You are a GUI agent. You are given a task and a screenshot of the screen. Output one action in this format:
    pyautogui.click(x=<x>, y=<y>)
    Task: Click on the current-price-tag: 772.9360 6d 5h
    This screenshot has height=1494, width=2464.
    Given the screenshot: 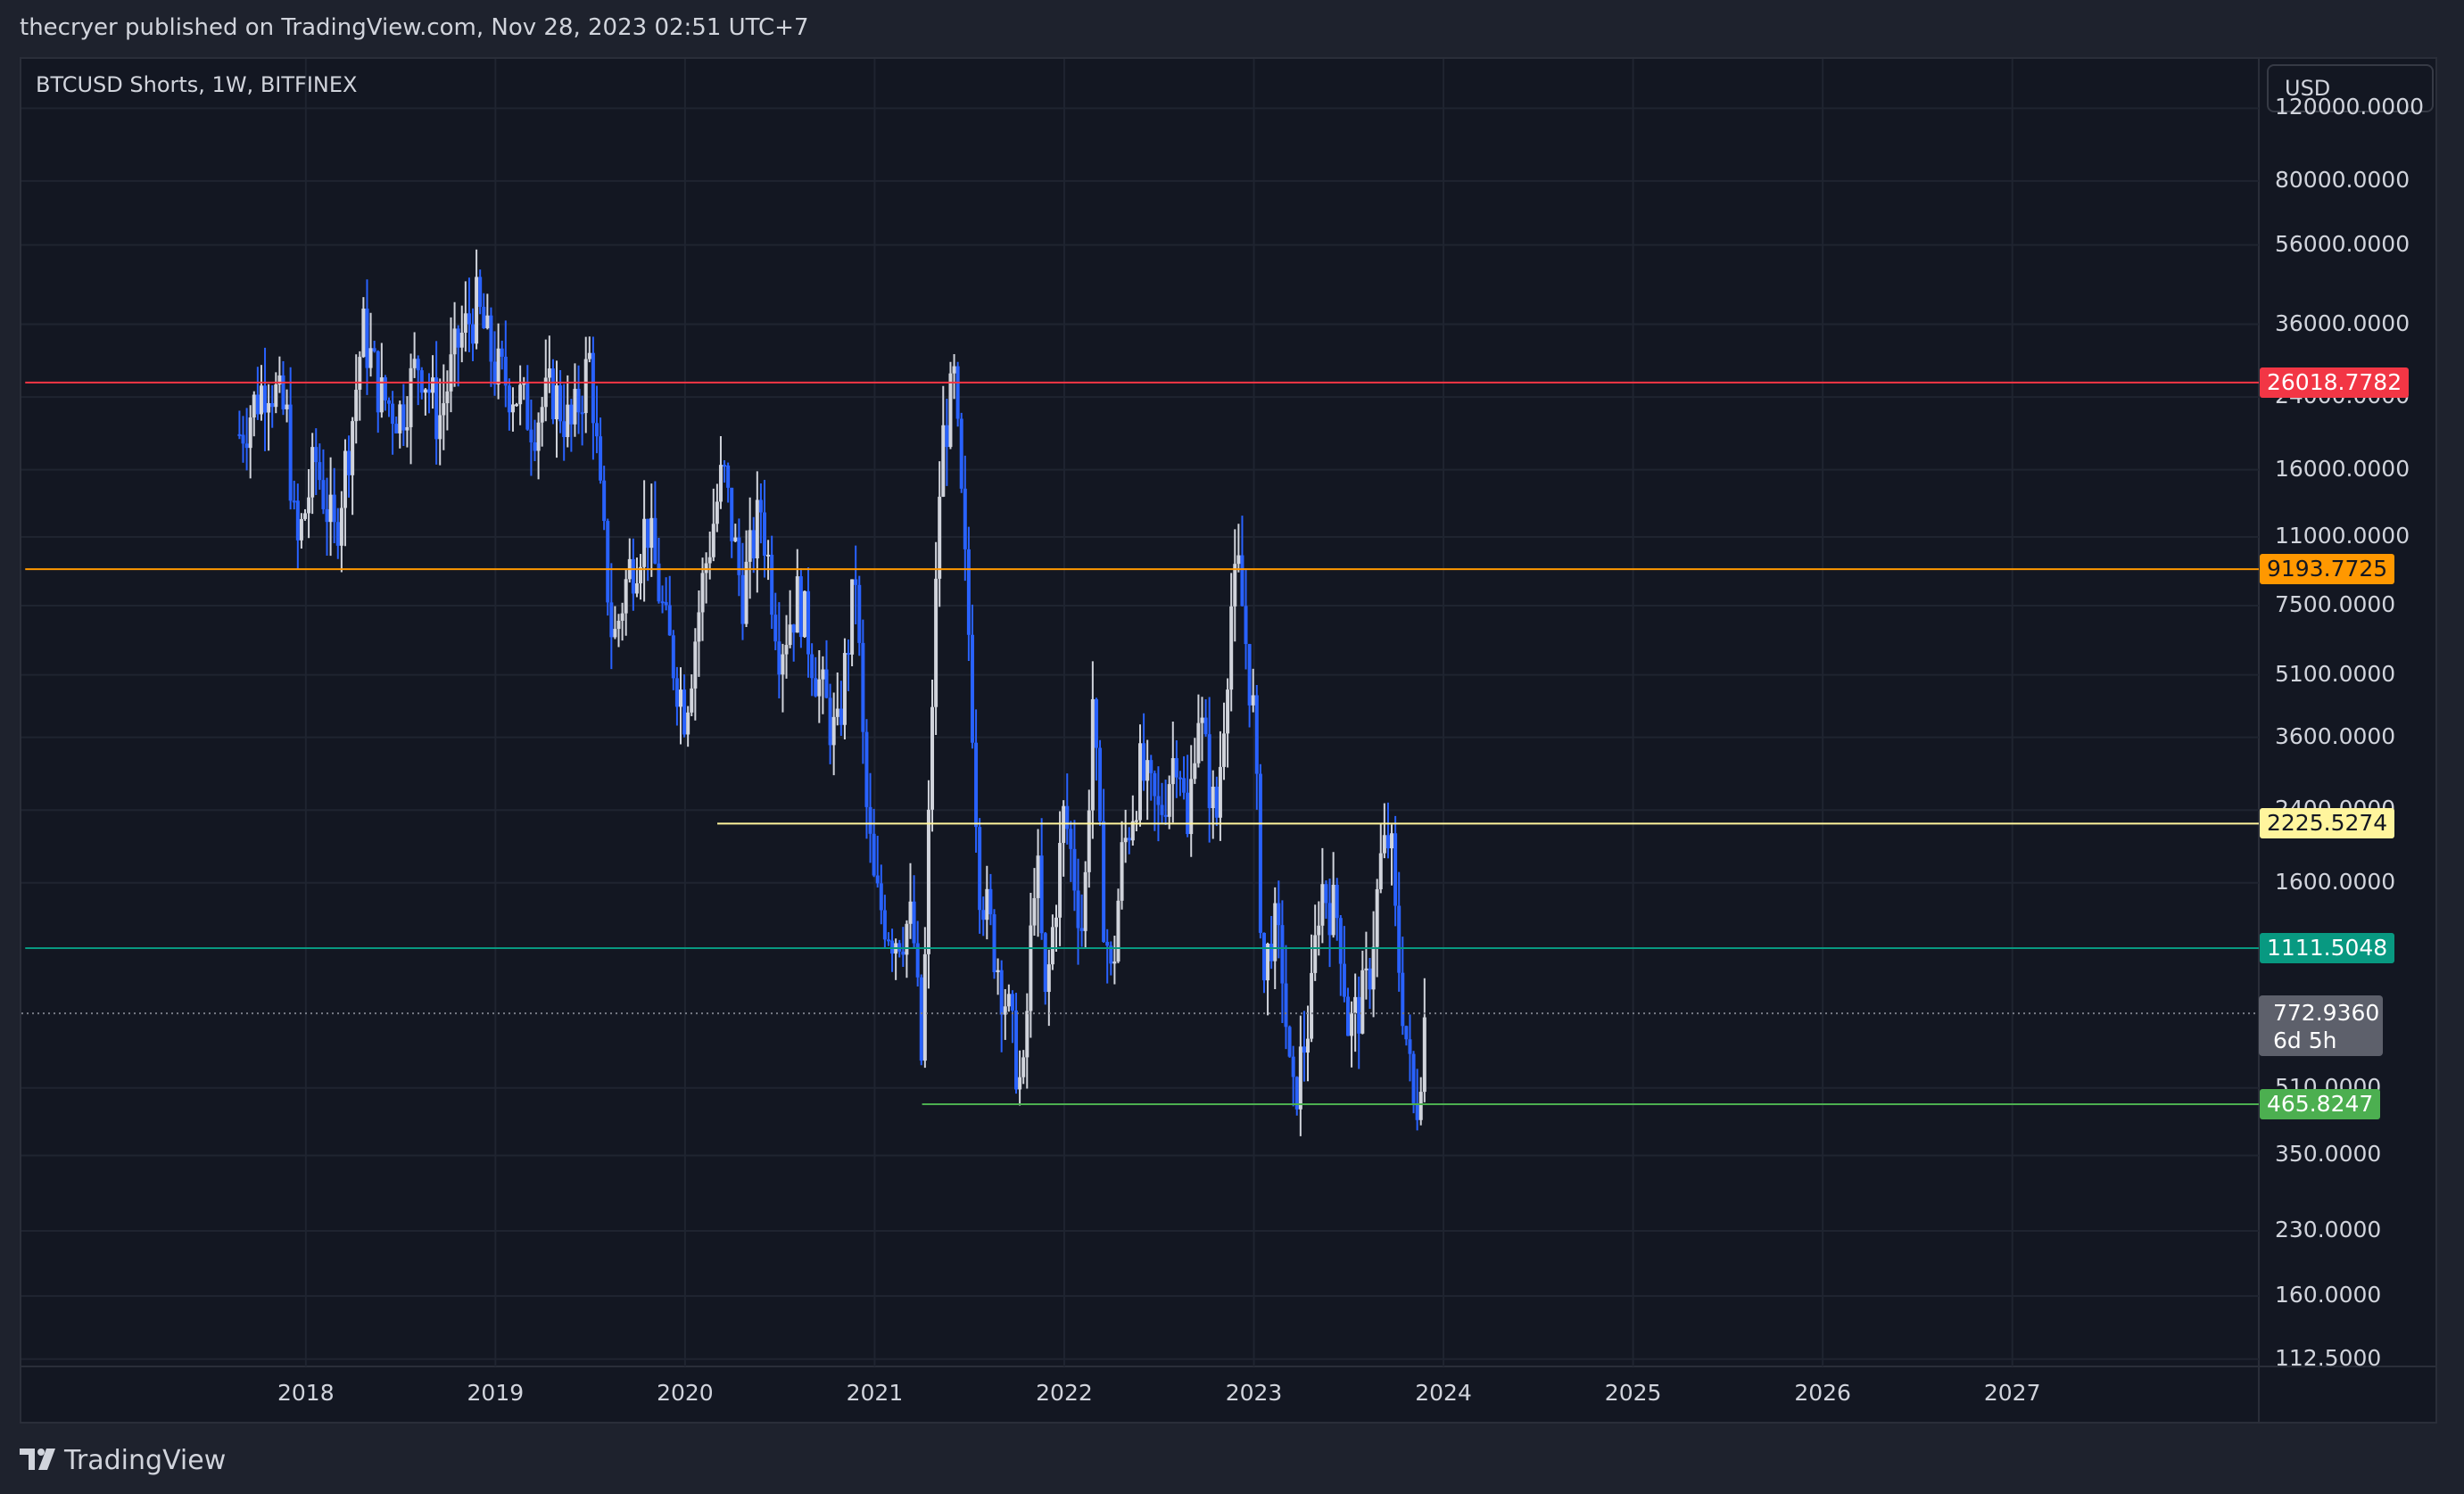 What is the action you would take?
    pyautogui.click(x=2321, y=1026)
    